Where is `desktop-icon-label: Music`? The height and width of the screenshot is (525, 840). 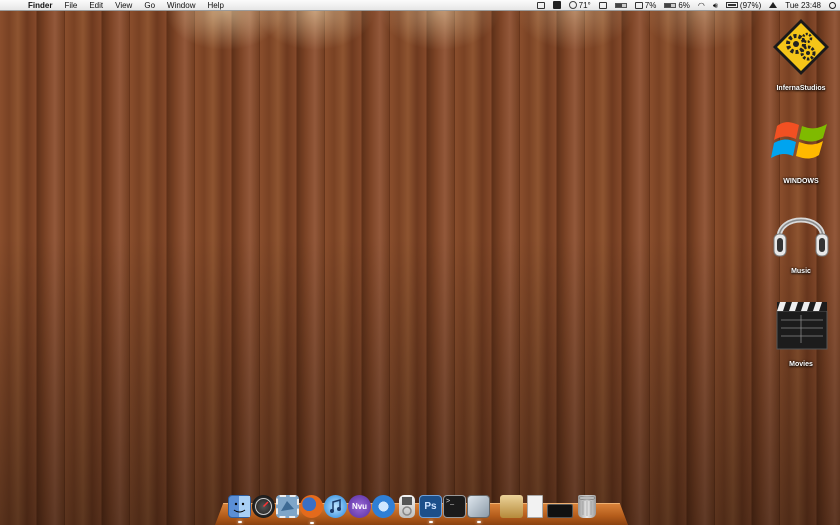 desktop-icon-label: Music is located at coordinates (801, 271).